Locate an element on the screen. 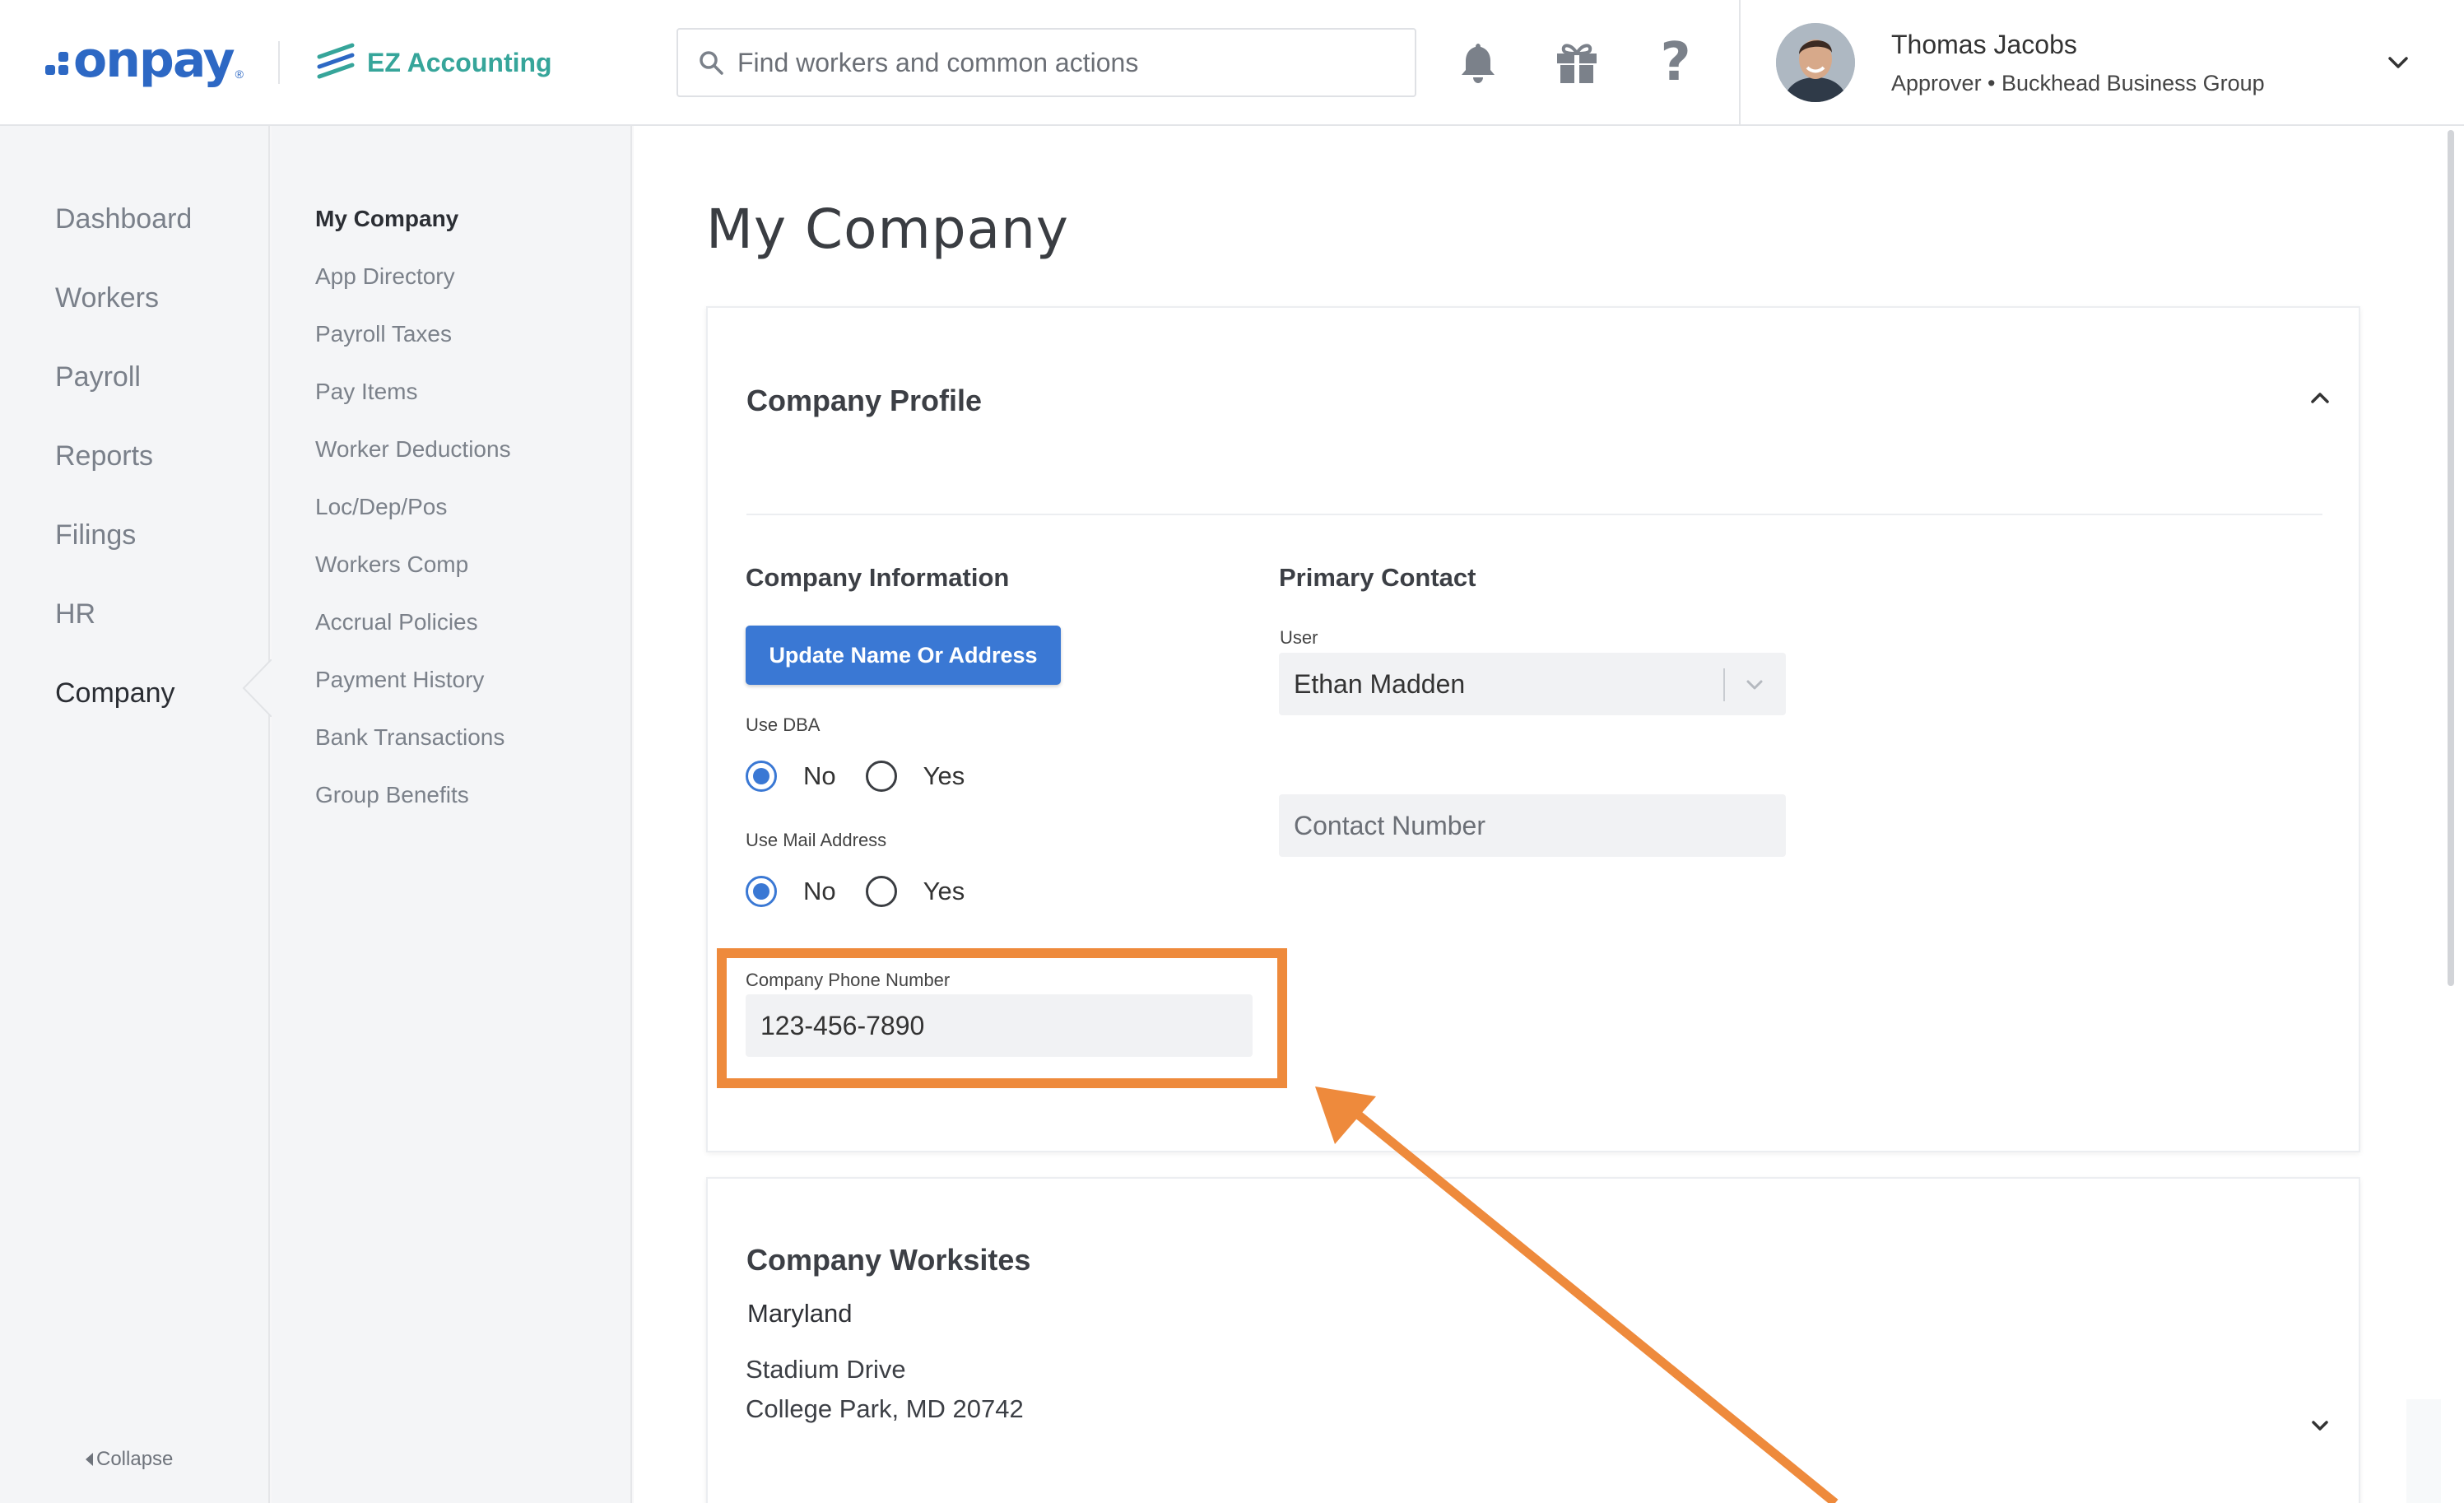 The width and height of the screenshot is (2464, 1503). use-dba-label: Use DBA is located at coordinates (783, 724).